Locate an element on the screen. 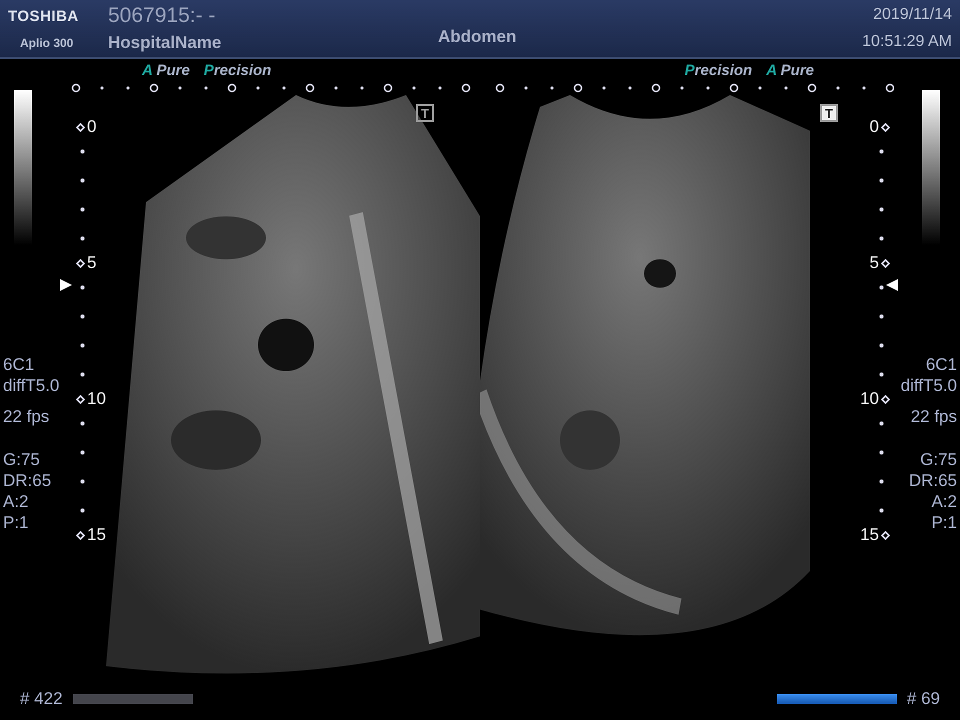 The image size is (960, 720). patient-id: 5067915:- - is located at coordinates (162, 16).